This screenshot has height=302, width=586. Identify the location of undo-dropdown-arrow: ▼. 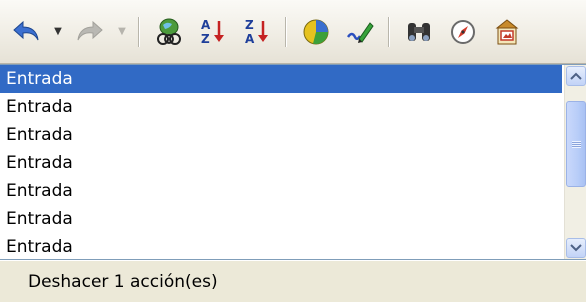
(58, 32).